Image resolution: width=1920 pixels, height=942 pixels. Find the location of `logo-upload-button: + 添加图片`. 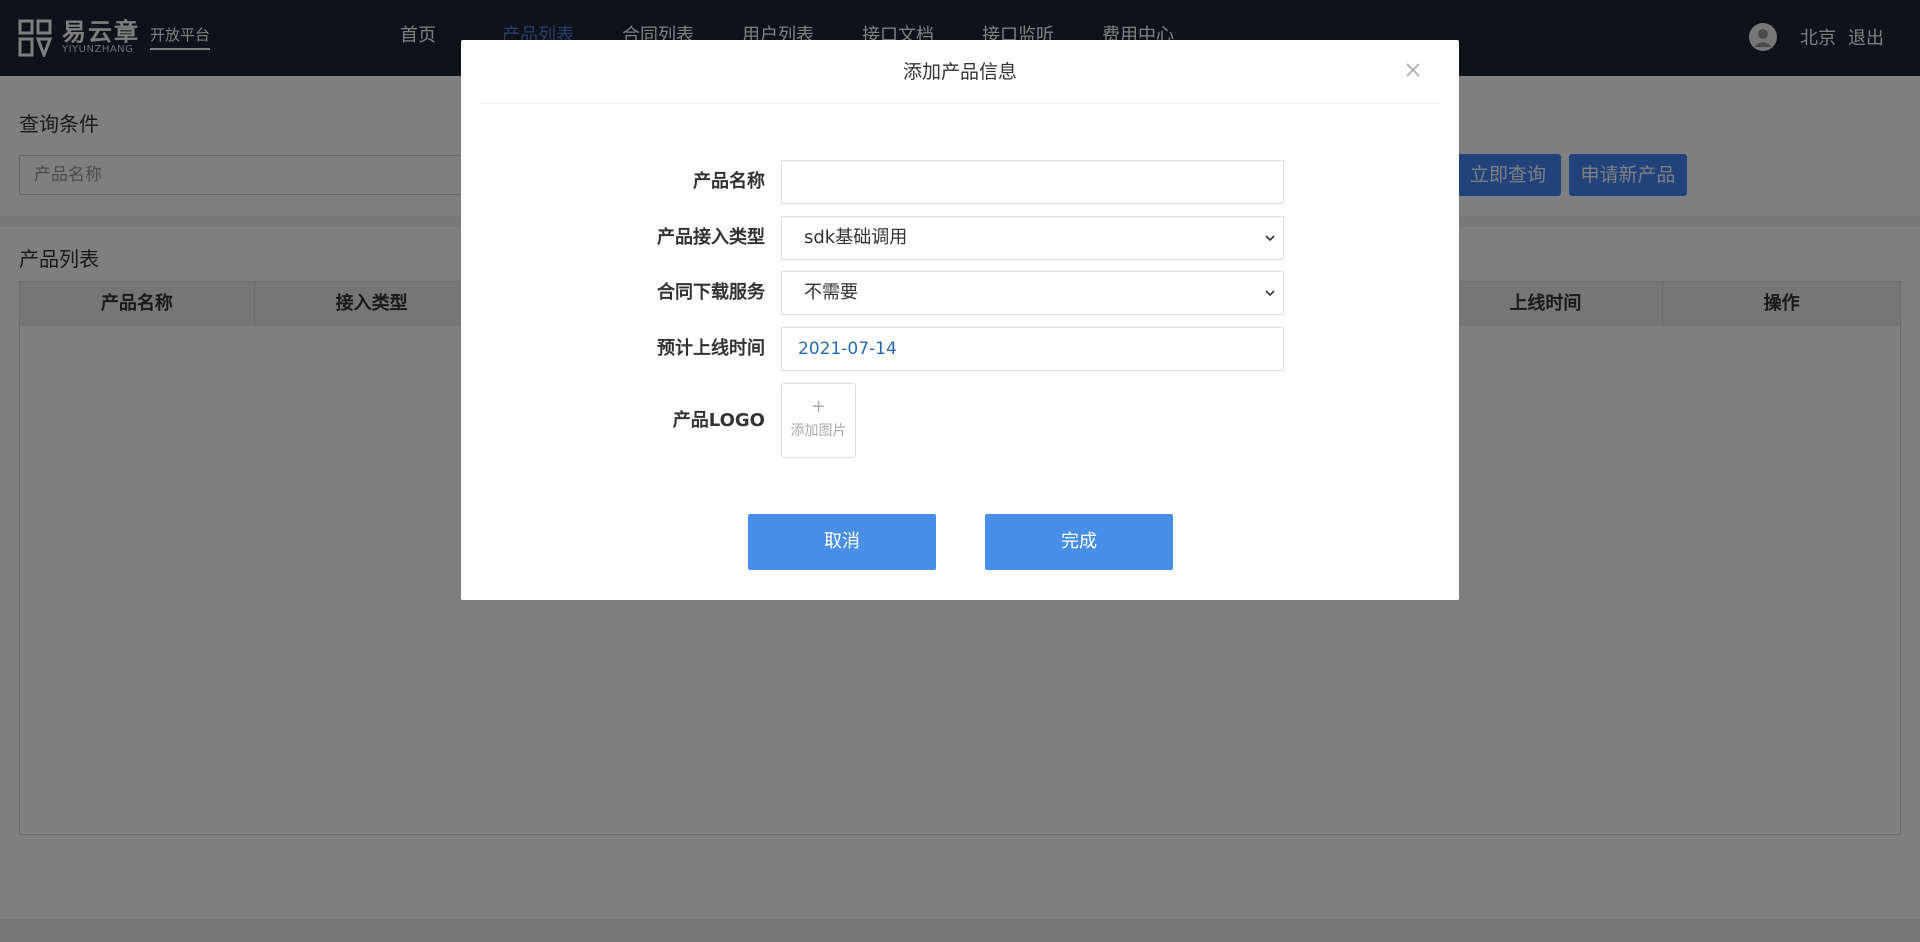

logo-upload-button: + 添加图片 is located at coordinates (818, 420).